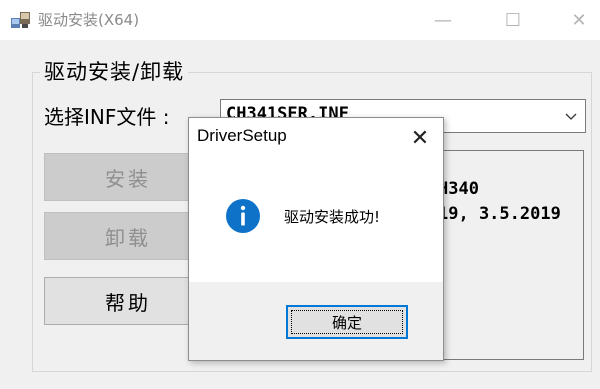  Describe the element at coordinates (458, 189) in the screenshot. I see `driver-info-line: H340` at that location.